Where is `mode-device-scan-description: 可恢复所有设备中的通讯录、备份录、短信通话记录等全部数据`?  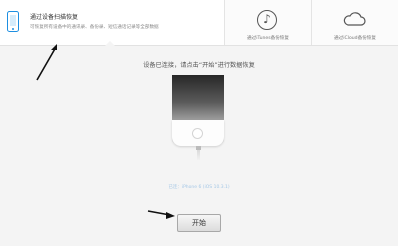
mode-device-scan-description: 可恢复所有设备中的通讯录、备份录、短信通话记录等全部数据 is located at coordinates (94, 27).